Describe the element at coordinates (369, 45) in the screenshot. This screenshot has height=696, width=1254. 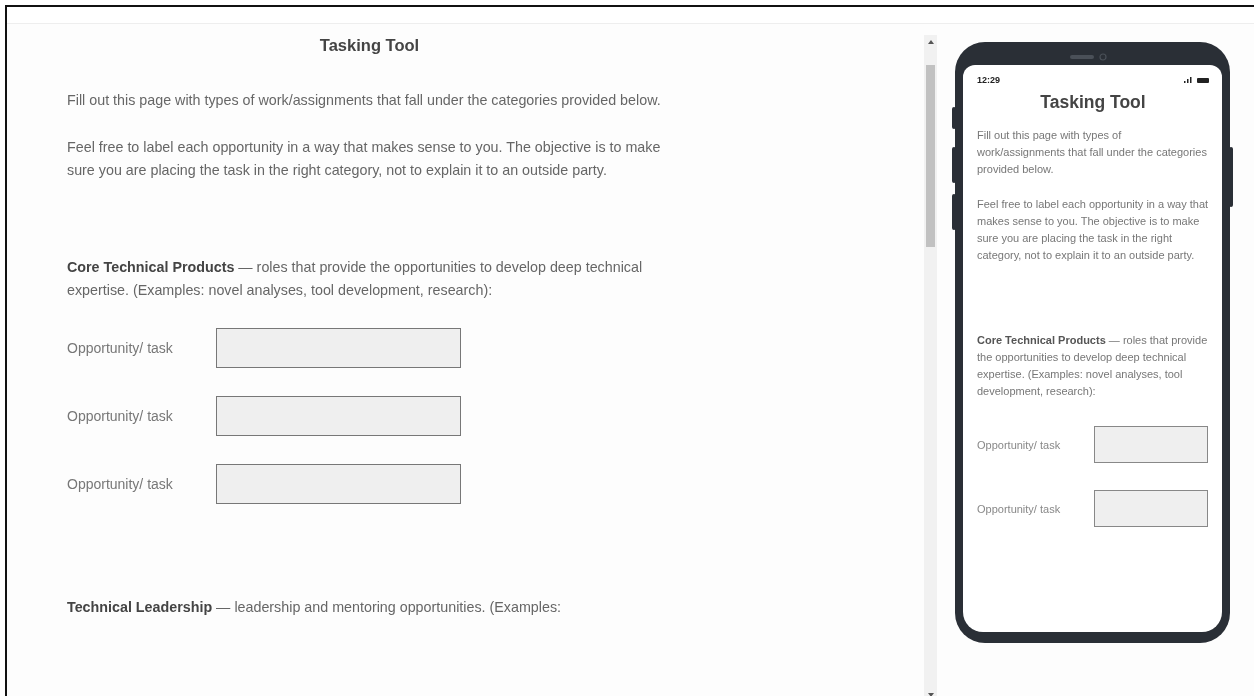
I see `page-title: Tasking Tool` at that location.